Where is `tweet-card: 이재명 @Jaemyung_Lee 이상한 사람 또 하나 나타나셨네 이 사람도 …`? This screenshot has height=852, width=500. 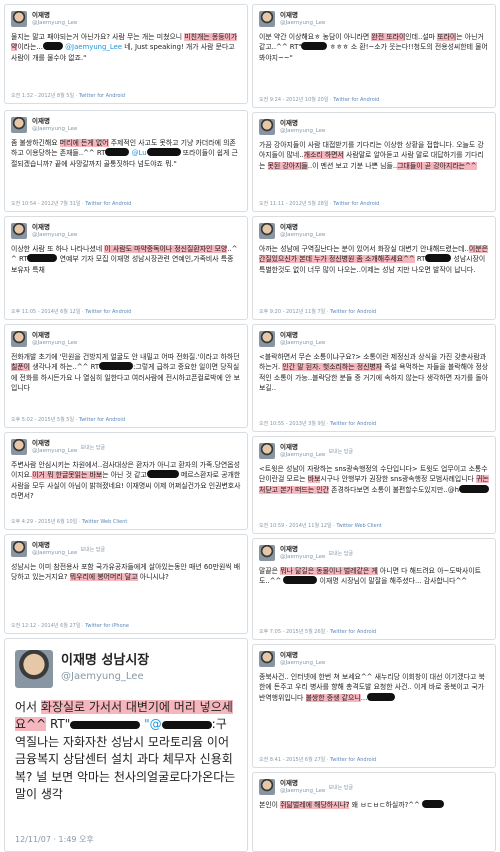 tweet-card: 이재명 @Jaemyung_Lee 이상한 사람 또 하나 나타나셨네 이 사람도 … is located at coordinates (126, 268).